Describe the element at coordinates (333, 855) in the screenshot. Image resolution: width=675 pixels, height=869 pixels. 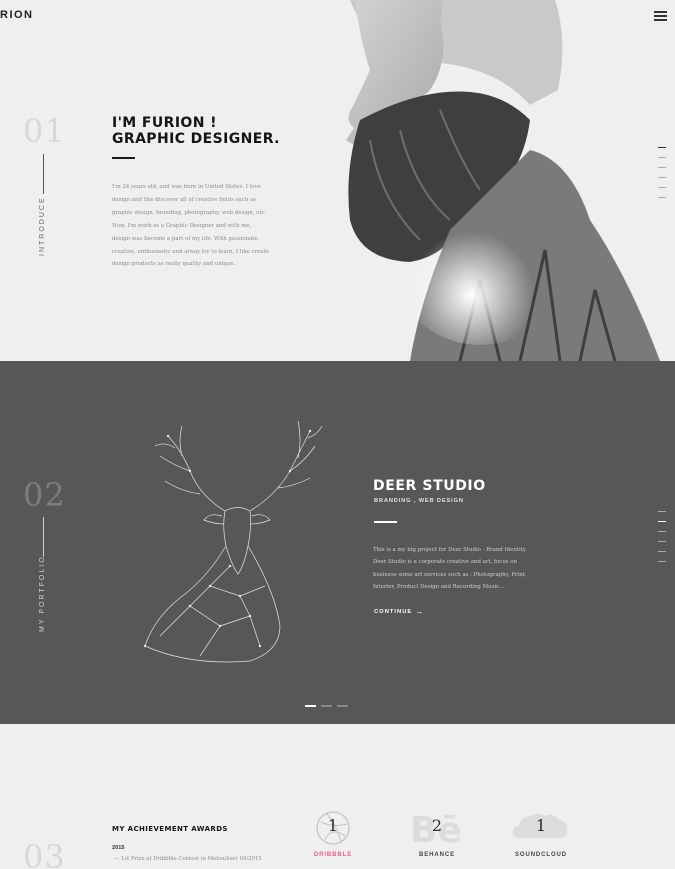
I see `award-name: DRIBBBLE` at that location.